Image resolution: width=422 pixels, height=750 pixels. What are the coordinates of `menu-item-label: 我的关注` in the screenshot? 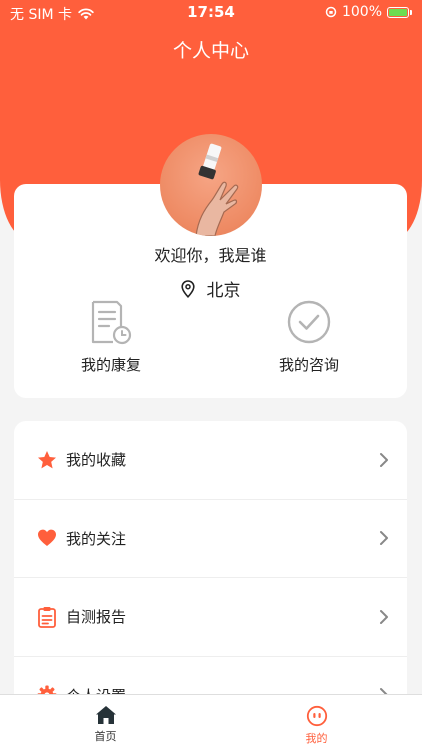 It's located at (96, 538).